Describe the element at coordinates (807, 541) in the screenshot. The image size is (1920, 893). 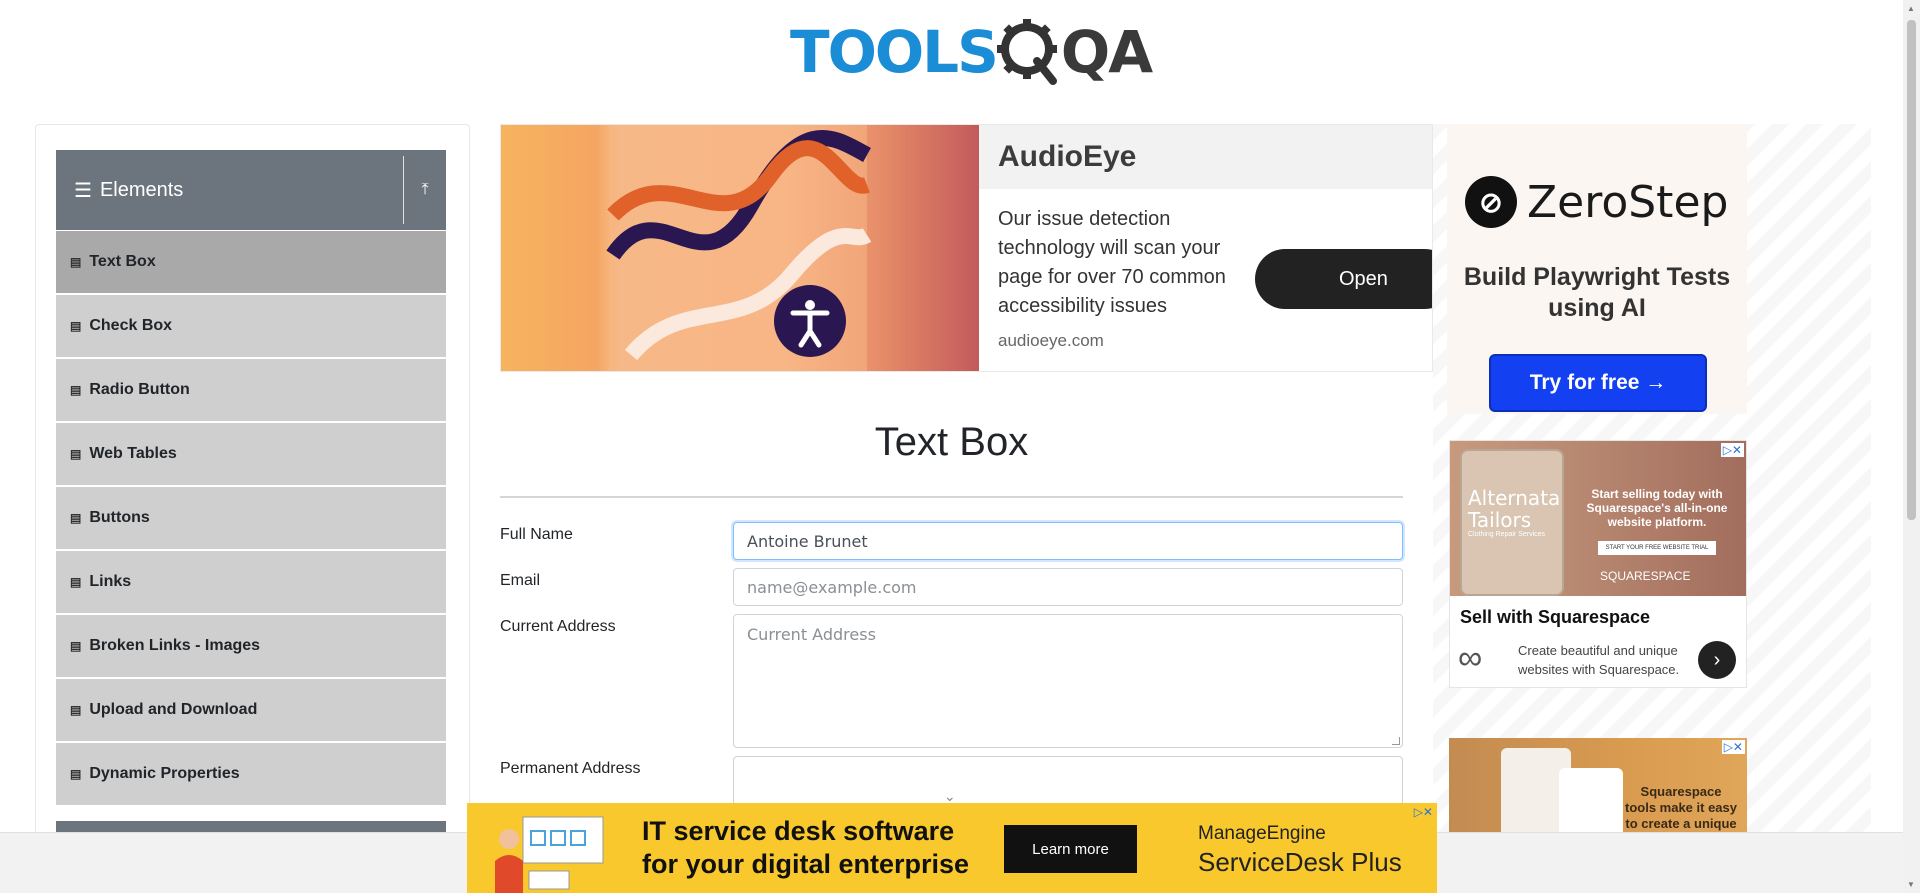
I see `full-name-value: Antoine Brunet` at that location.